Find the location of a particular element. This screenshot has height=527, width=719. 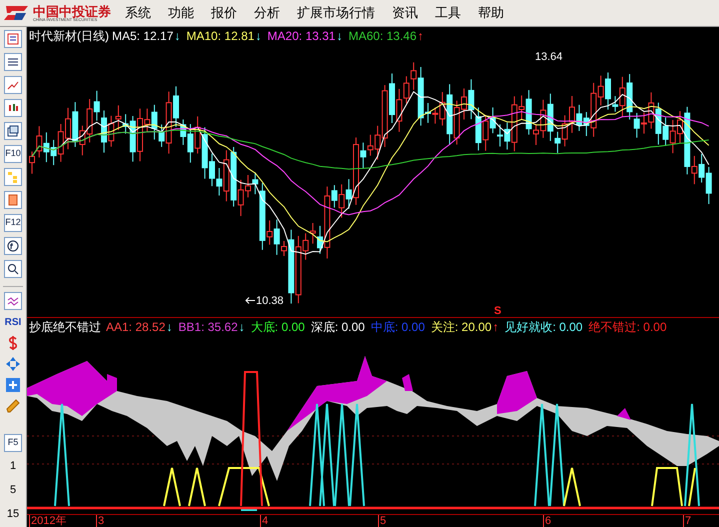

line-chart-icon is located at coordinates (13, 85).